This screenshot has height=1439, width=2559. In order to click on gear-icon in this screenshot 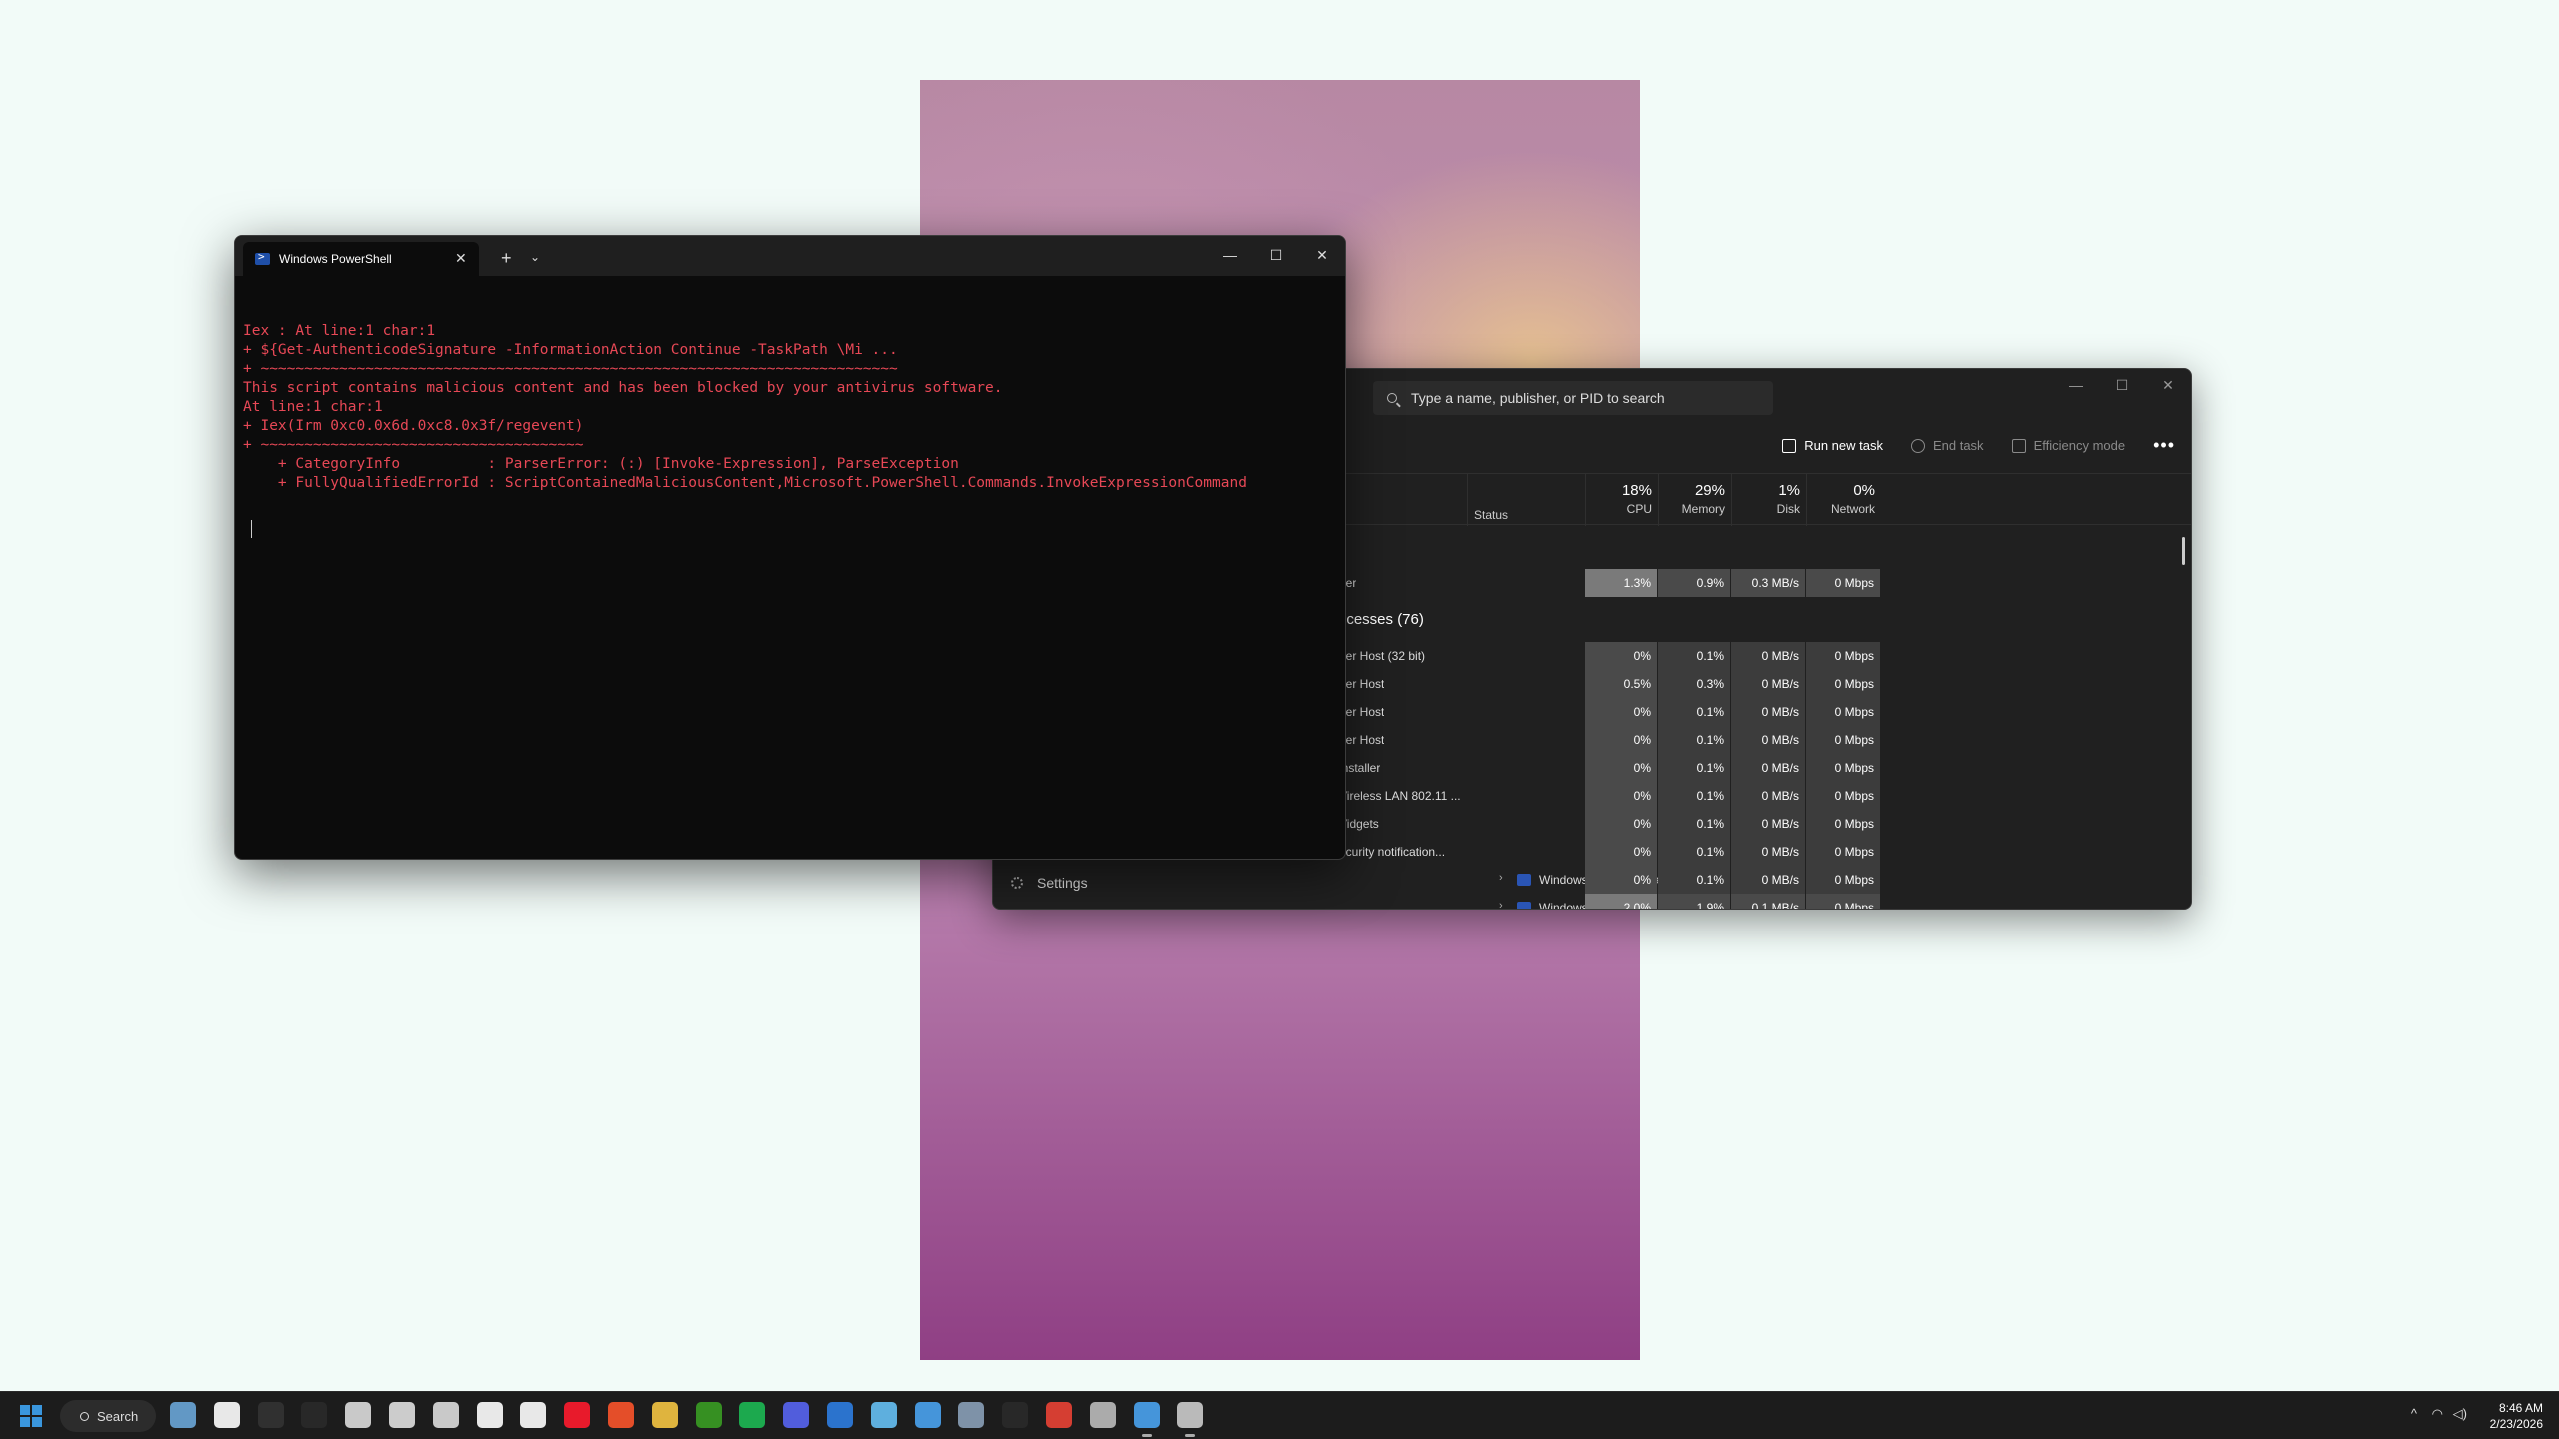, I will do `click(1017, 883)`.